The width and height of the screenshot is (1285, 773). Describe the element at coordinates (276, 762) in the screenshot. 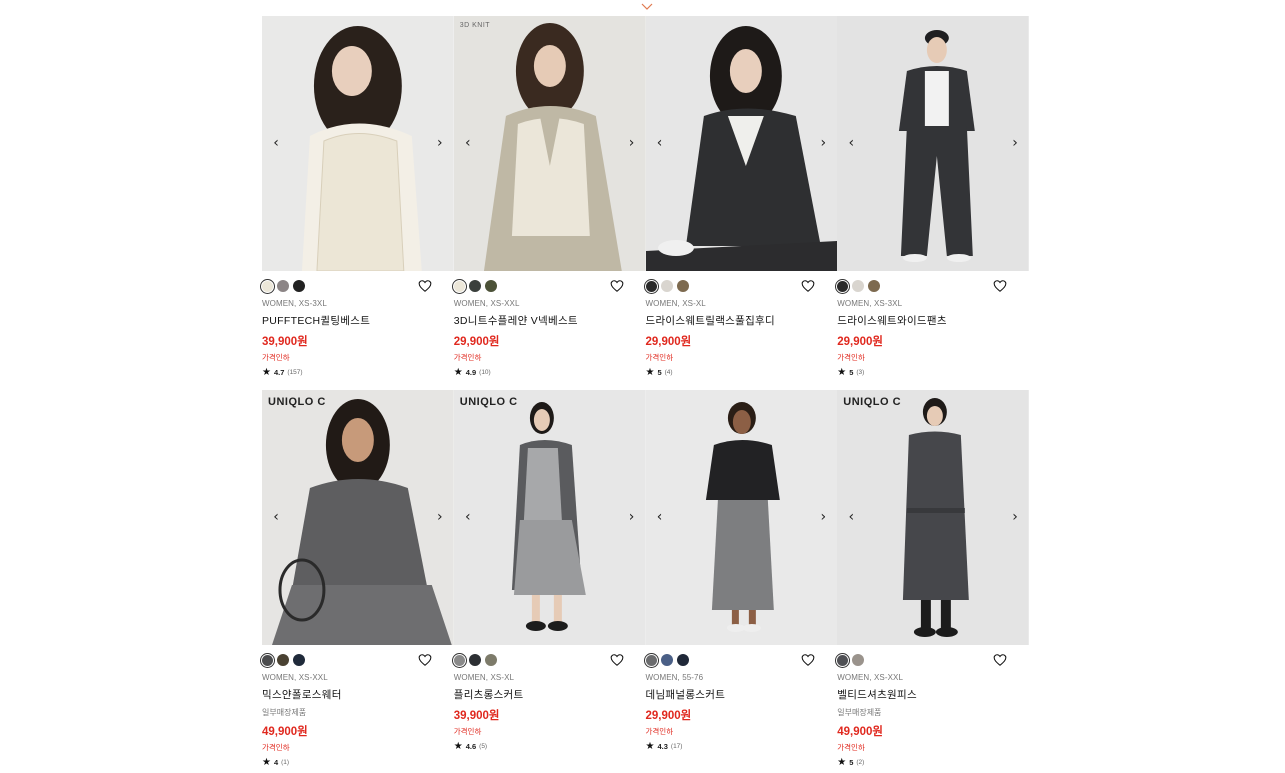

I see `rating-score: 4` at that location.